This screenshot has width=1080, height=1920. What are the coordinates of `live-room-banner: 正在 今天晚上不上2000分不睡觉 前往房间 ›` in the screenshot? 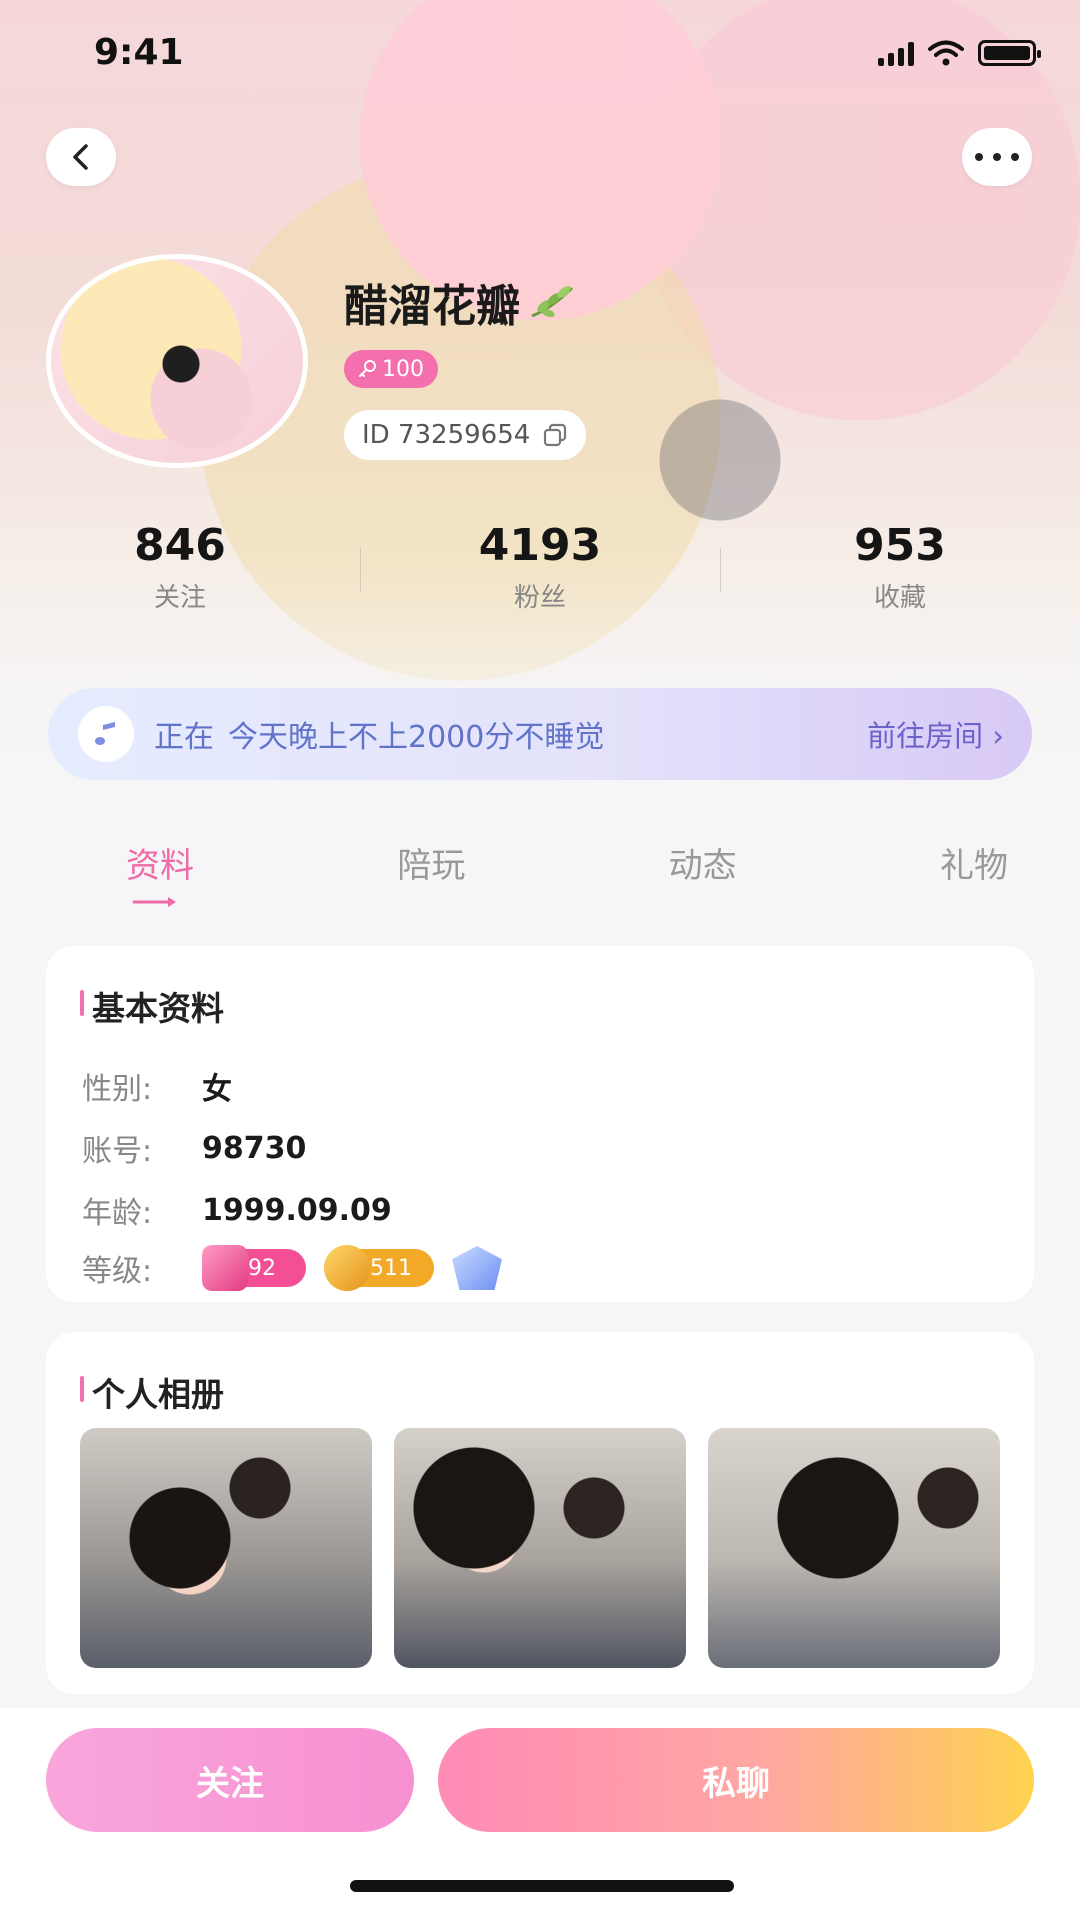 It's located at (540, 734).